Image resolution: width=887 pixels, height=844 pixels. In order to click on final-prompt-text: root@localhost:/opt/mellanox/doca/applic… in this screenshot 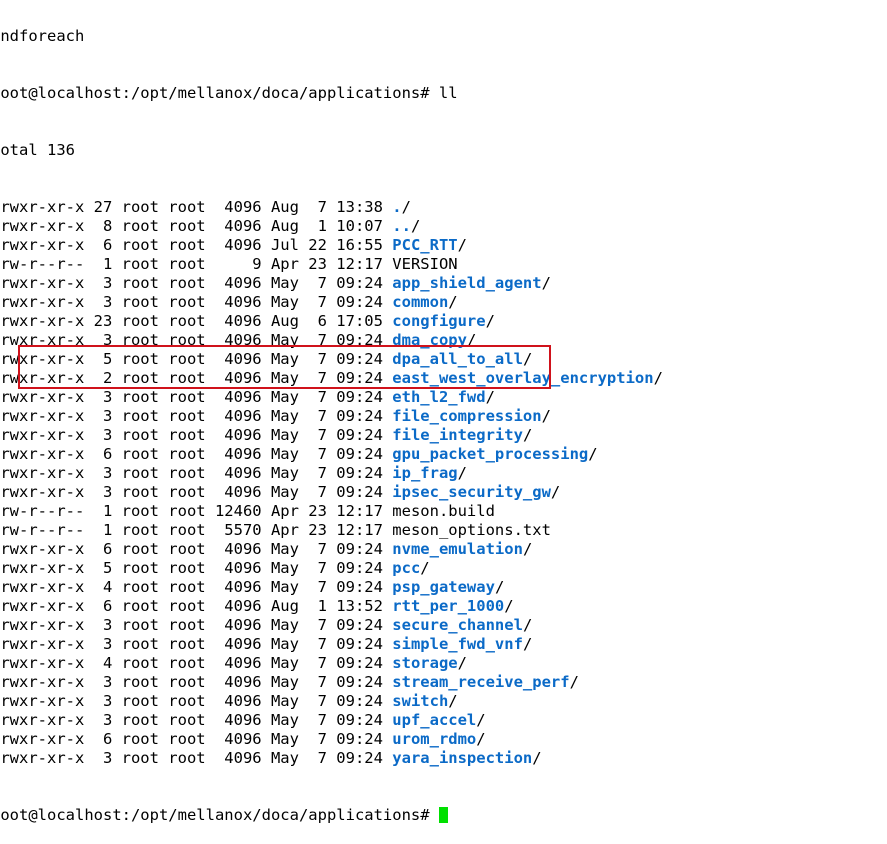, I will do `click(219, 815)`.